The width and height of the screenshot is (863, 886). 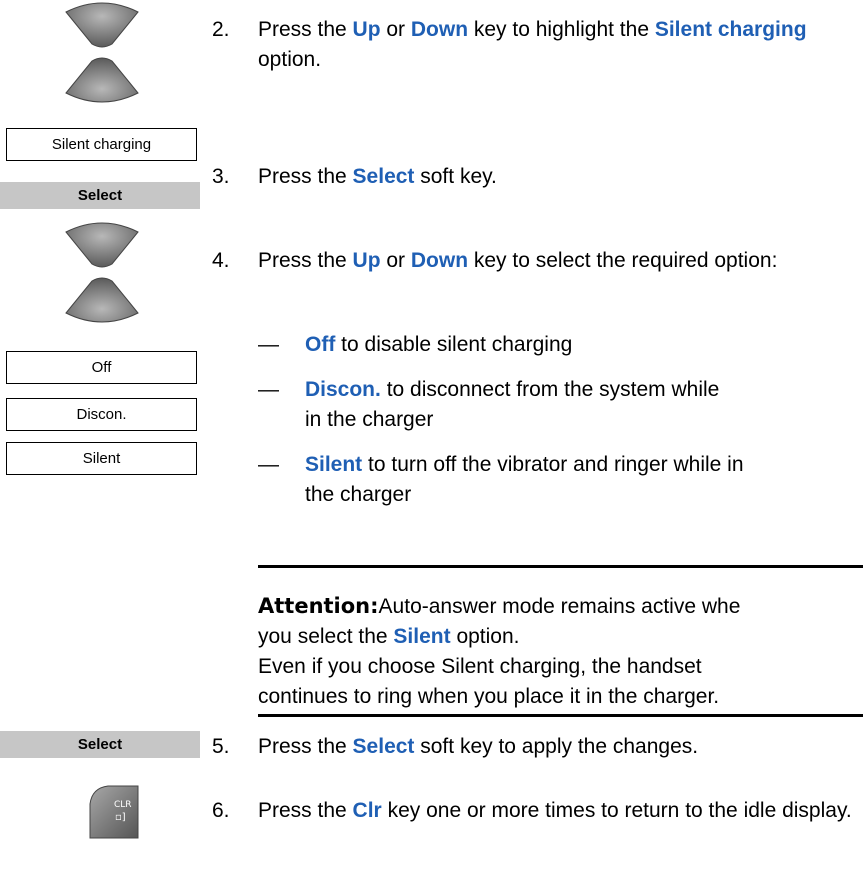 What do you see at coordinates (221, 176) in the screenshot?
I see `step-number: 3.` at bounding box center [221, 176].